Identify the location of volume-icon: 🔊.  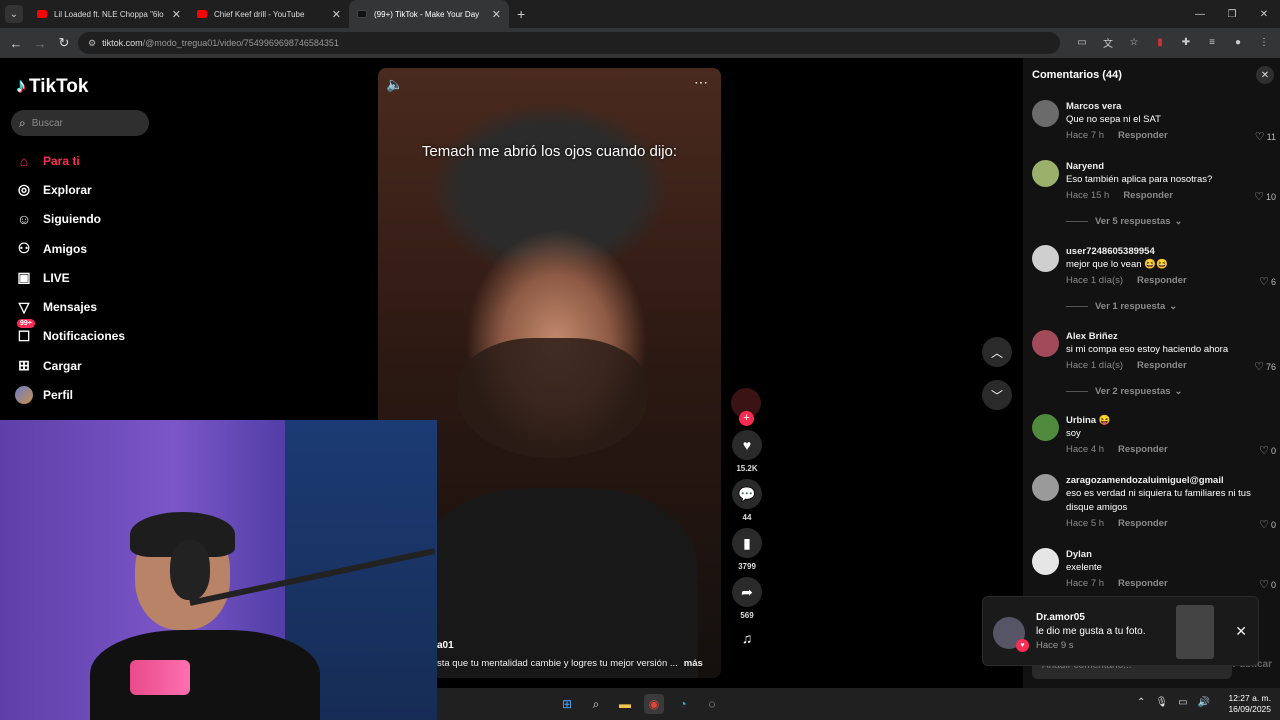
(1204, 702).